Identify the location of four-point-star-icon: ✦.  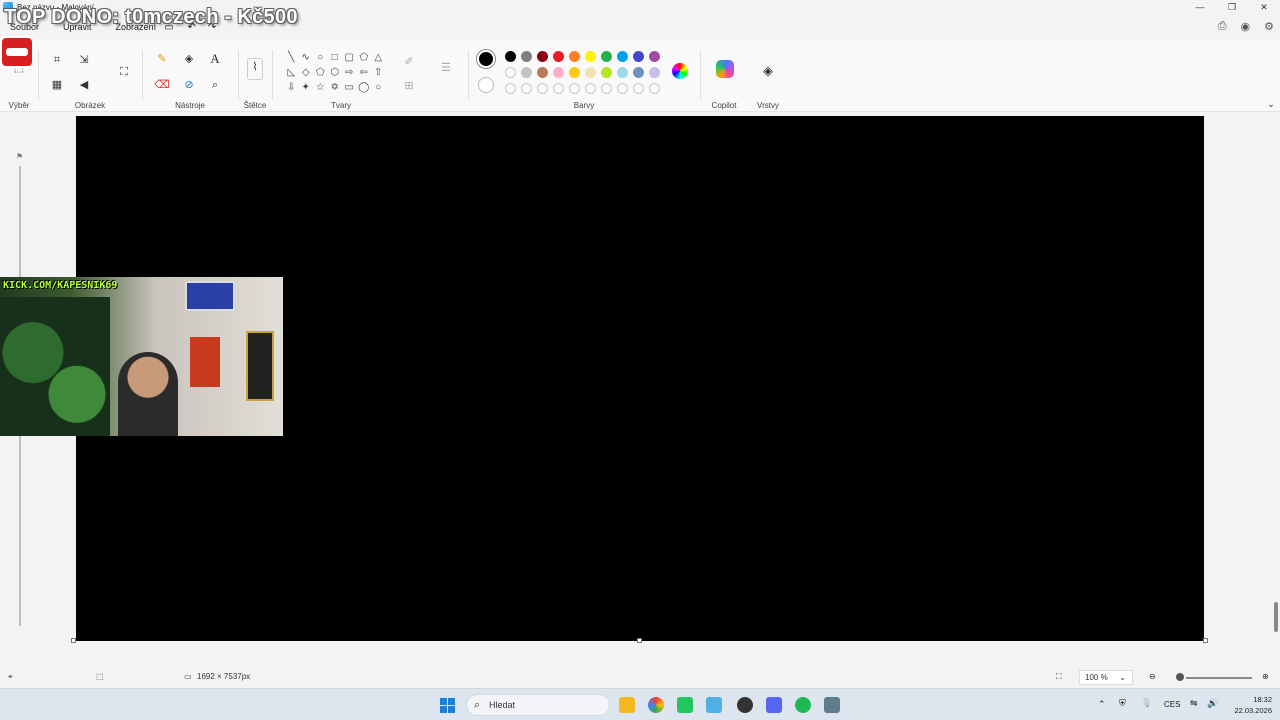
(306, 87).